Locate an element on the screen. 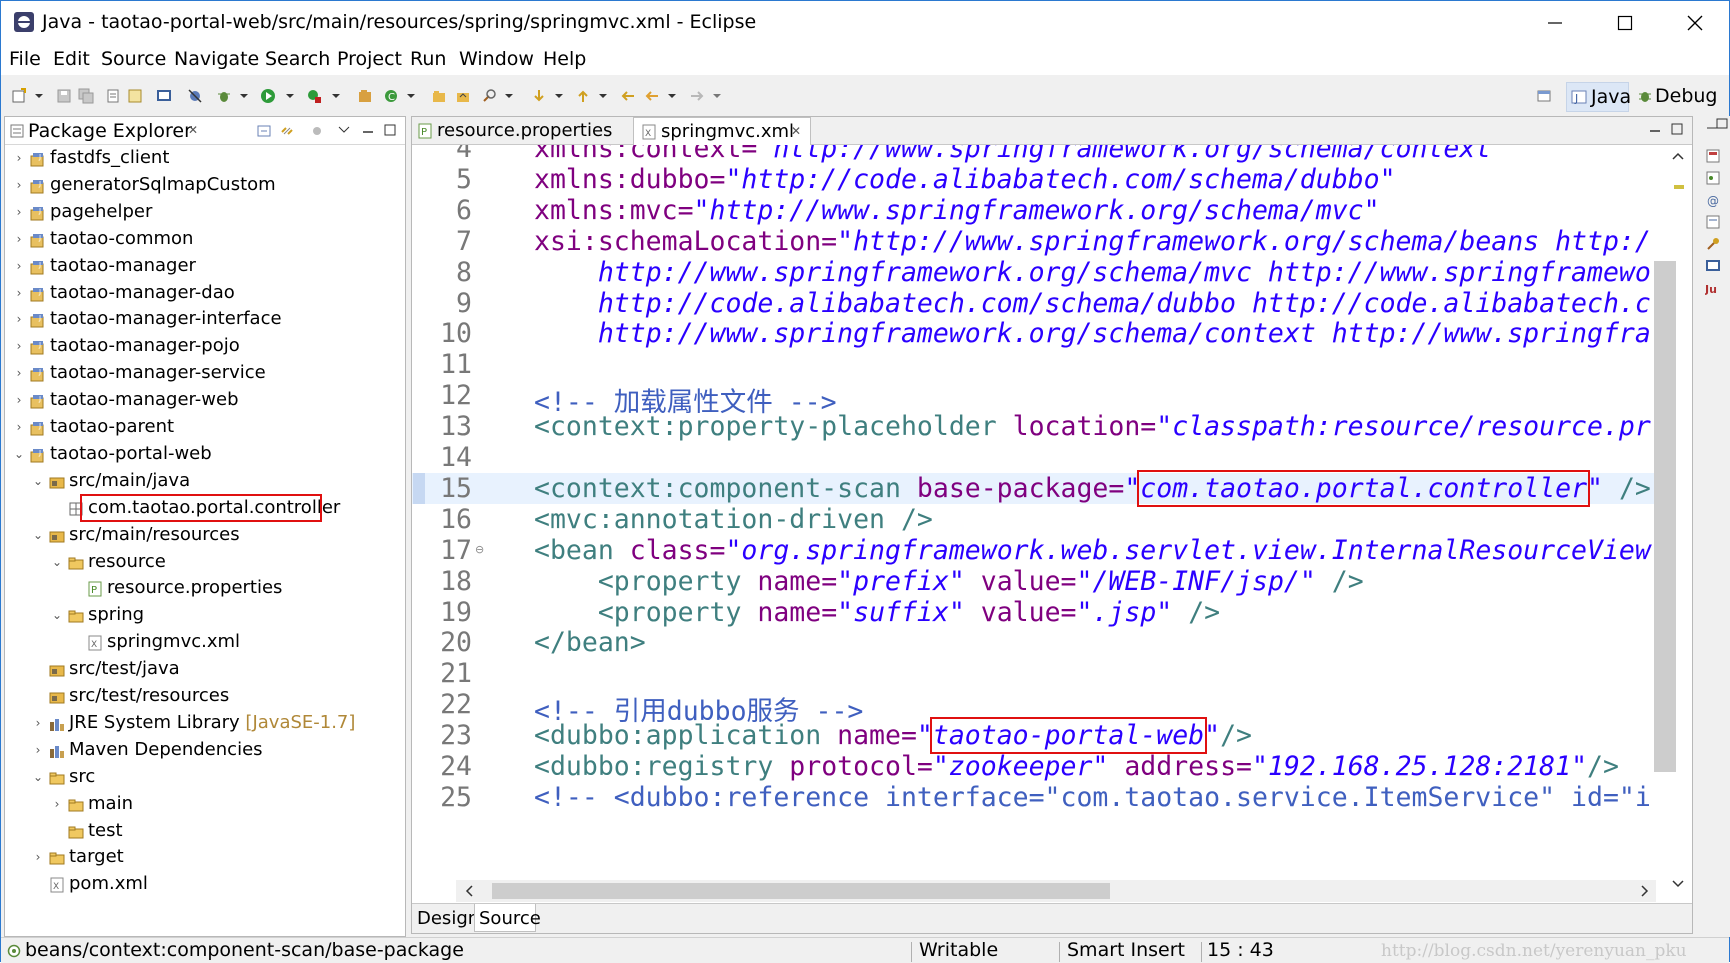  tree-item: ⌄ src is located at coordinates (205, 777).